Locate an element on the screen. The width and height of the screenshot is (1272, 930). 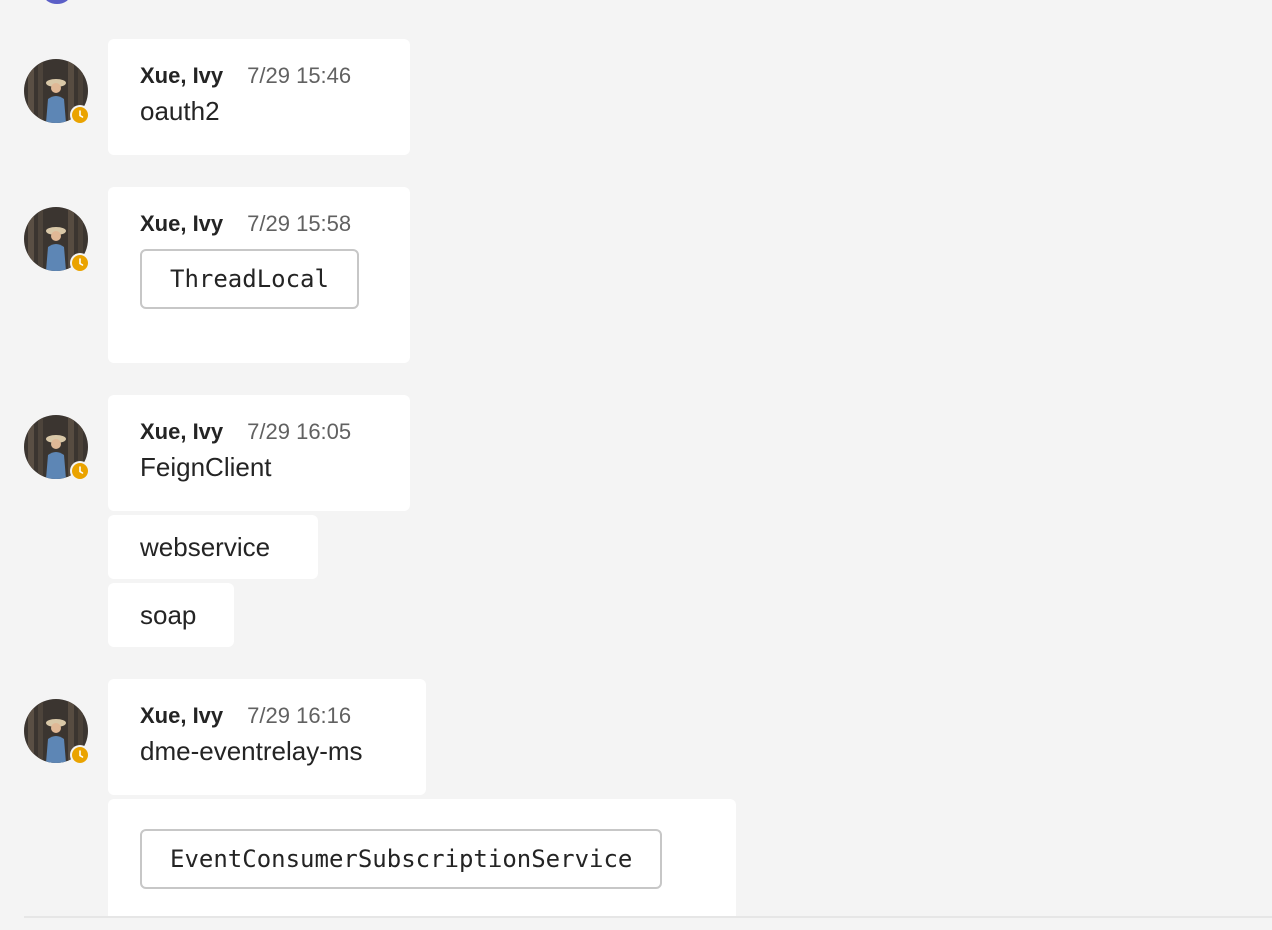
followup-message: EventConsumerSubscriptionService is located at coordinates (422, 858).